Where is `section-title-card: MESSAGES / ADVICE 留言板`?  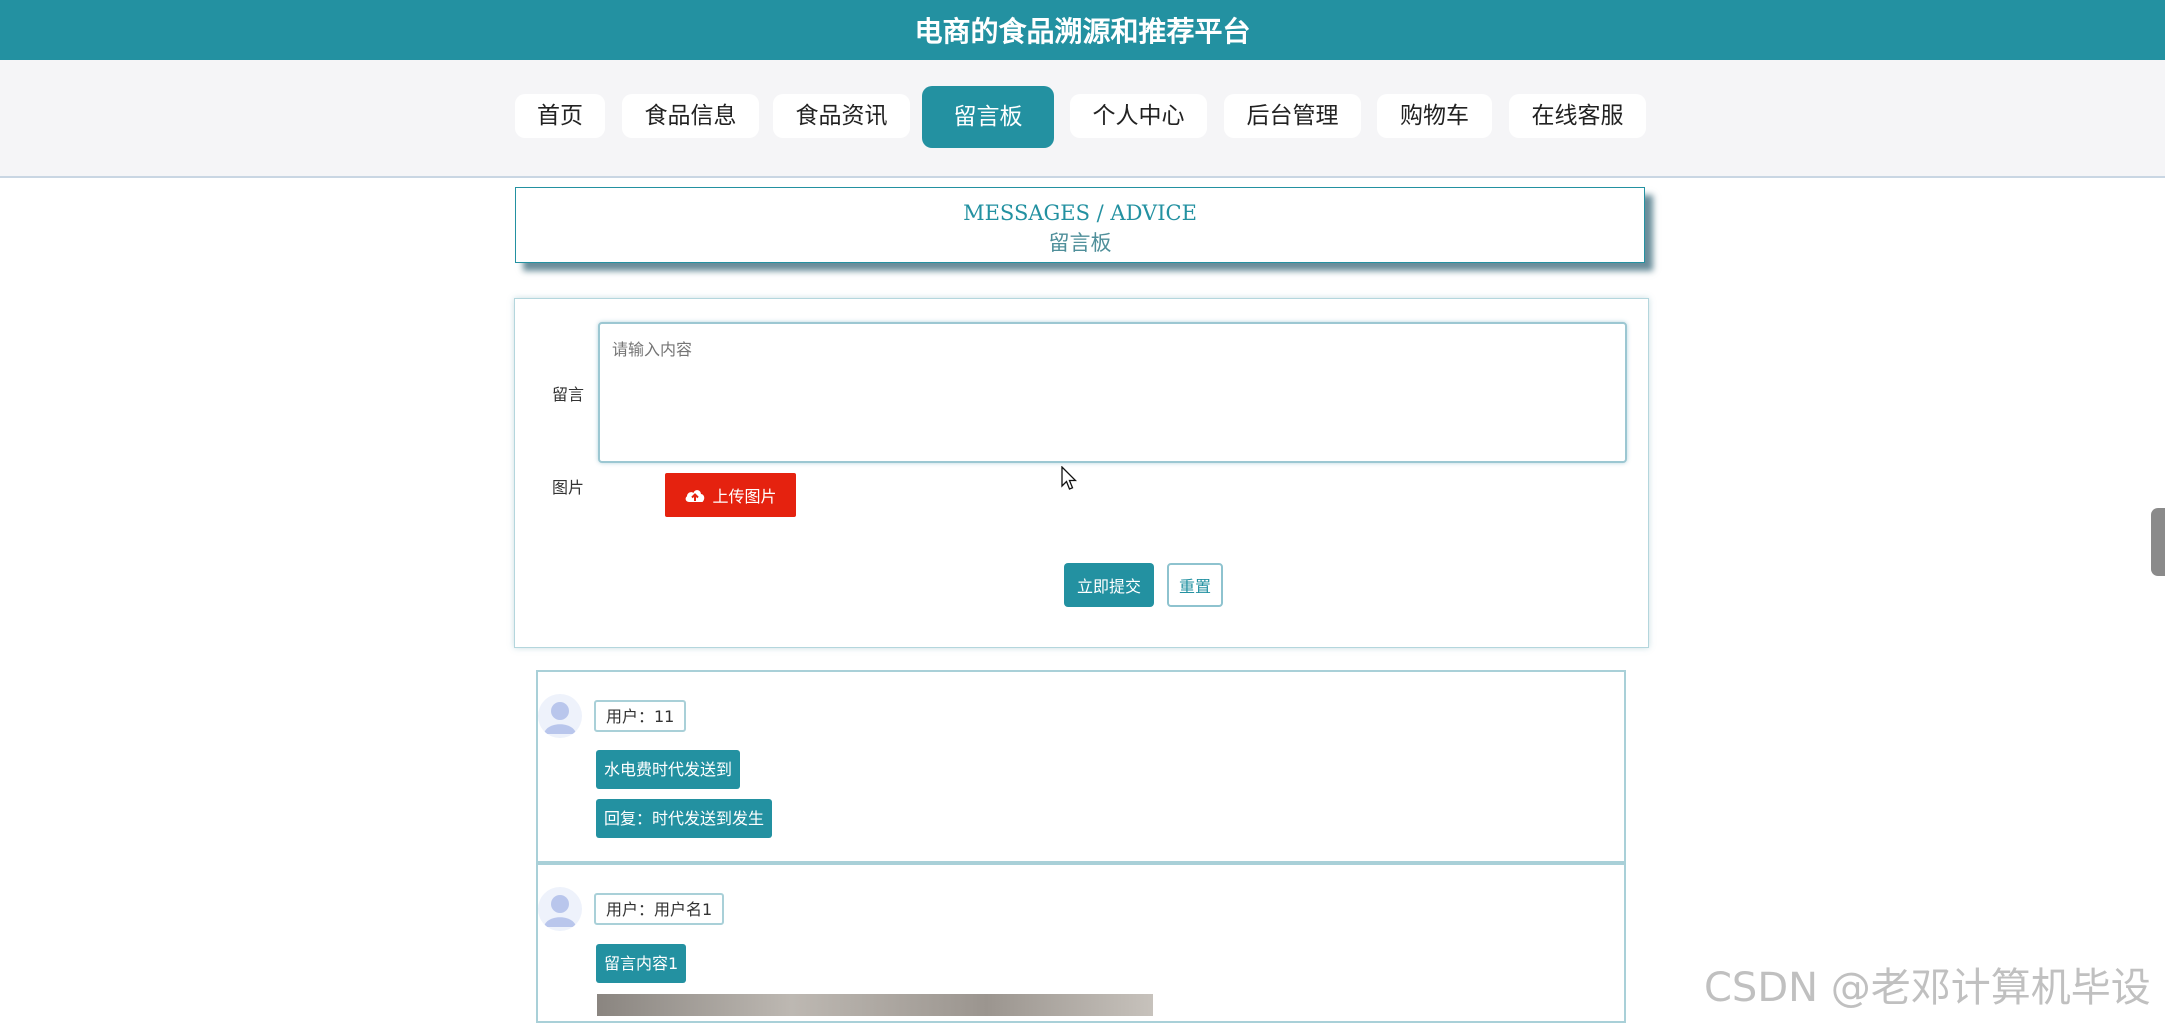 section-title-card: MESSAGES / ADVICE 留言板 is located at coordinates (1080, 225).